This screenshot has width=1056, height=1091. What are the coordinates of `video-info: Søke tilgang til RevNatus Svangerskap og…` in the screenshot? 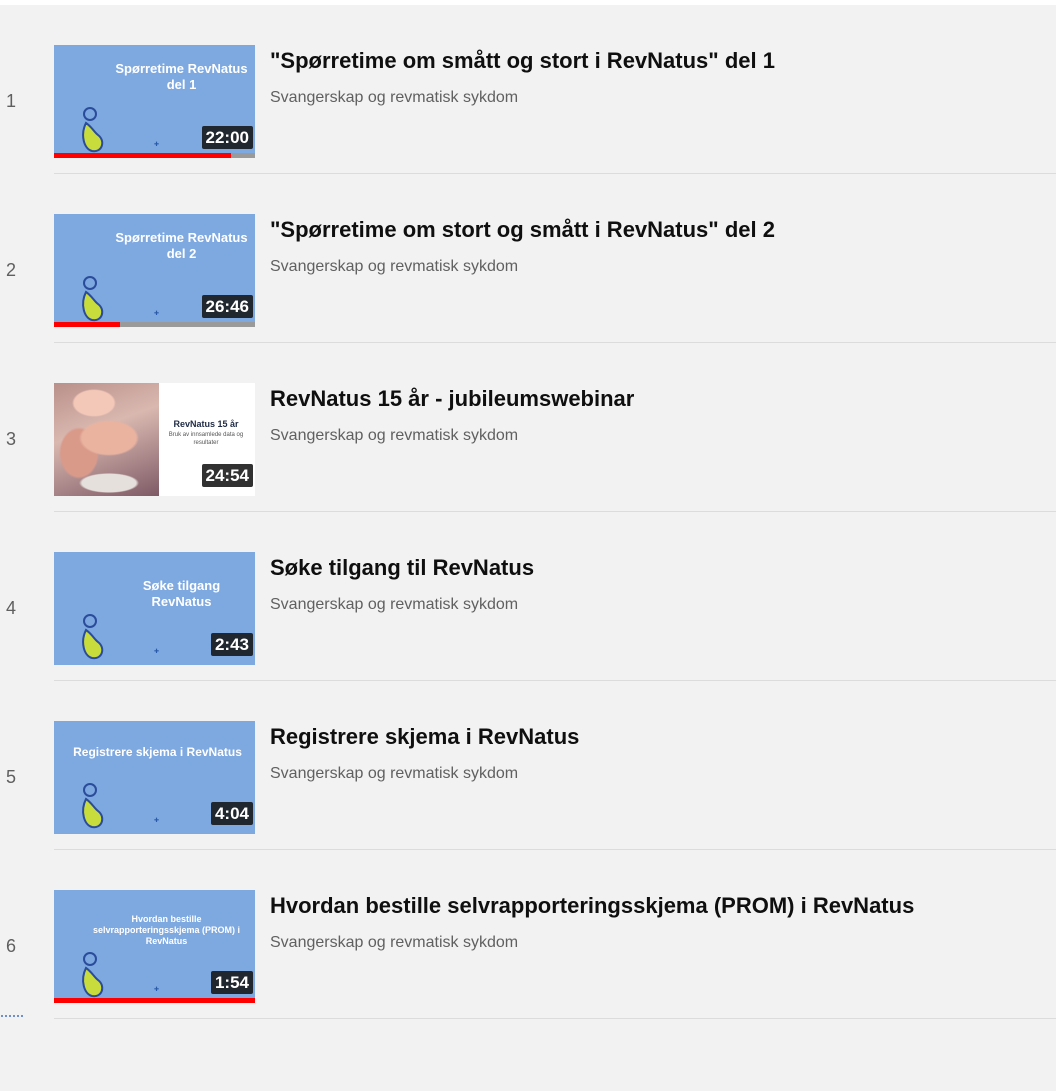 It's located at (658, 584).